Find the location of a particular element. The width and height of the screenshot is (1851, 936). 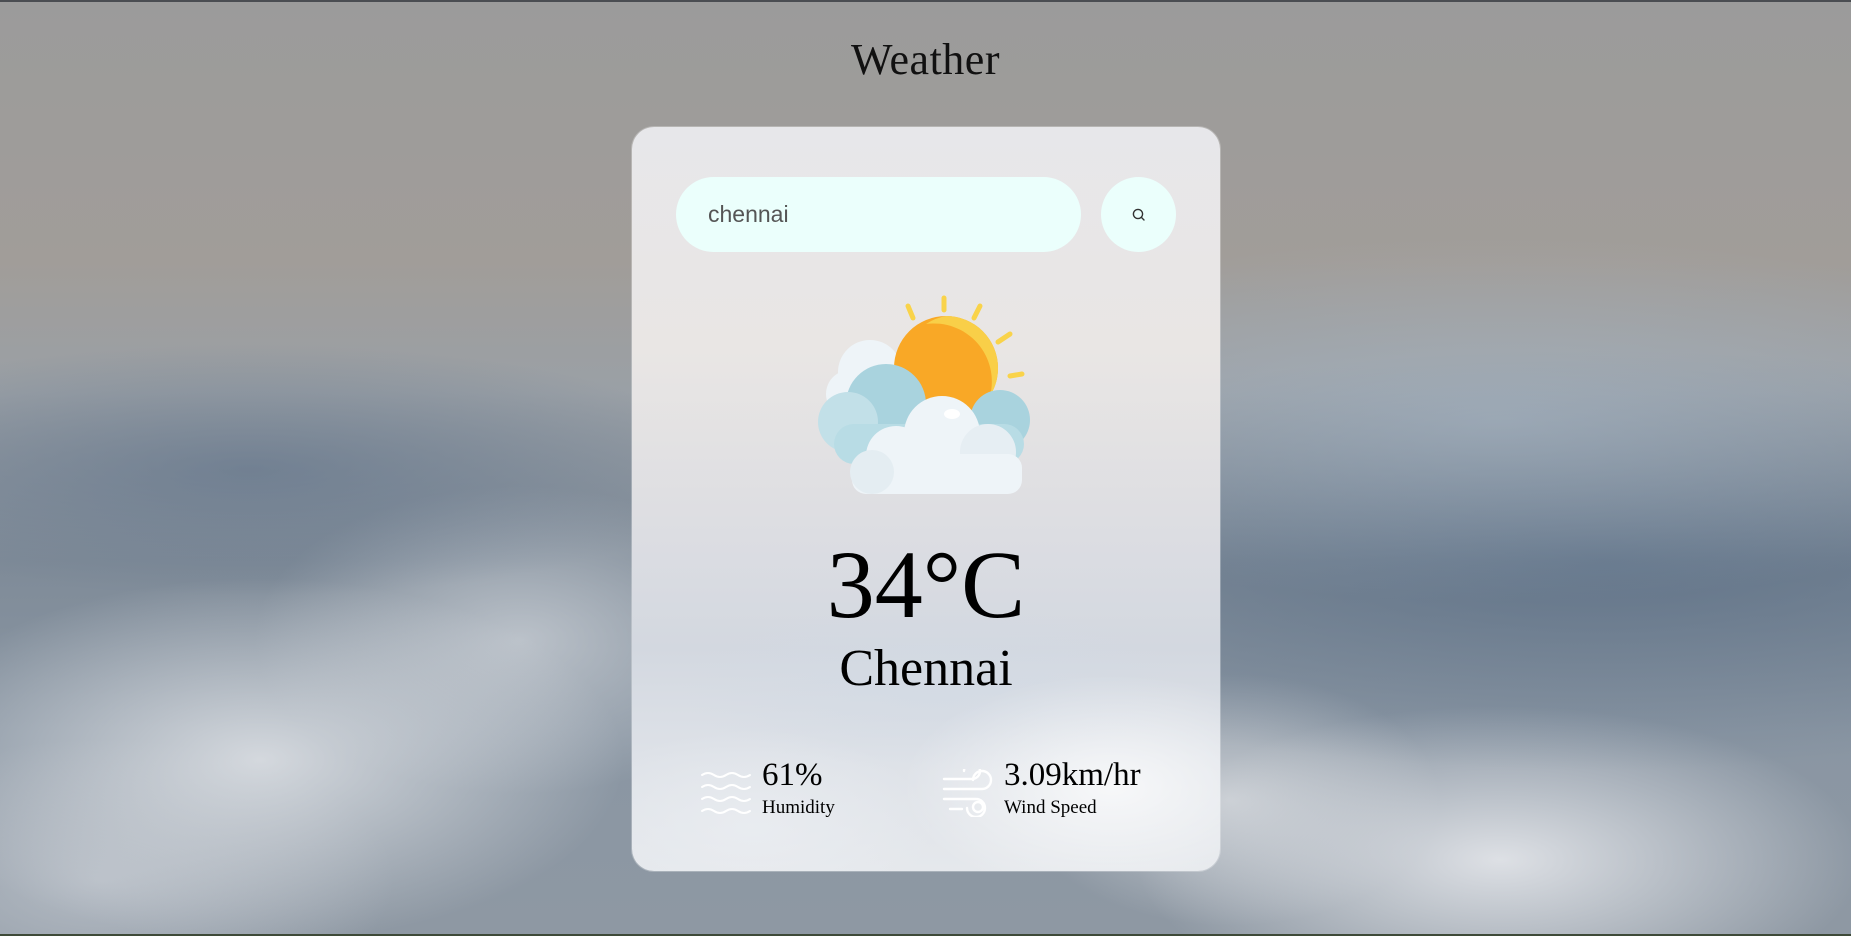

humidity-label: Humidity is located at coordinates (798, 807).